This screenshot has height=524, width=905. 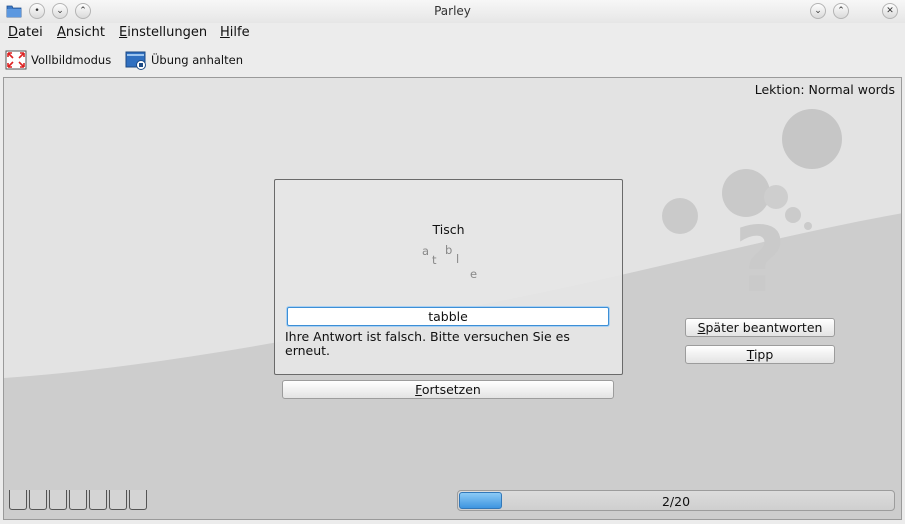 I want to click on title-bar: • ⌄ ⌃ Parley ⌄ ⌃ ✕, so click(x=452, y=11).